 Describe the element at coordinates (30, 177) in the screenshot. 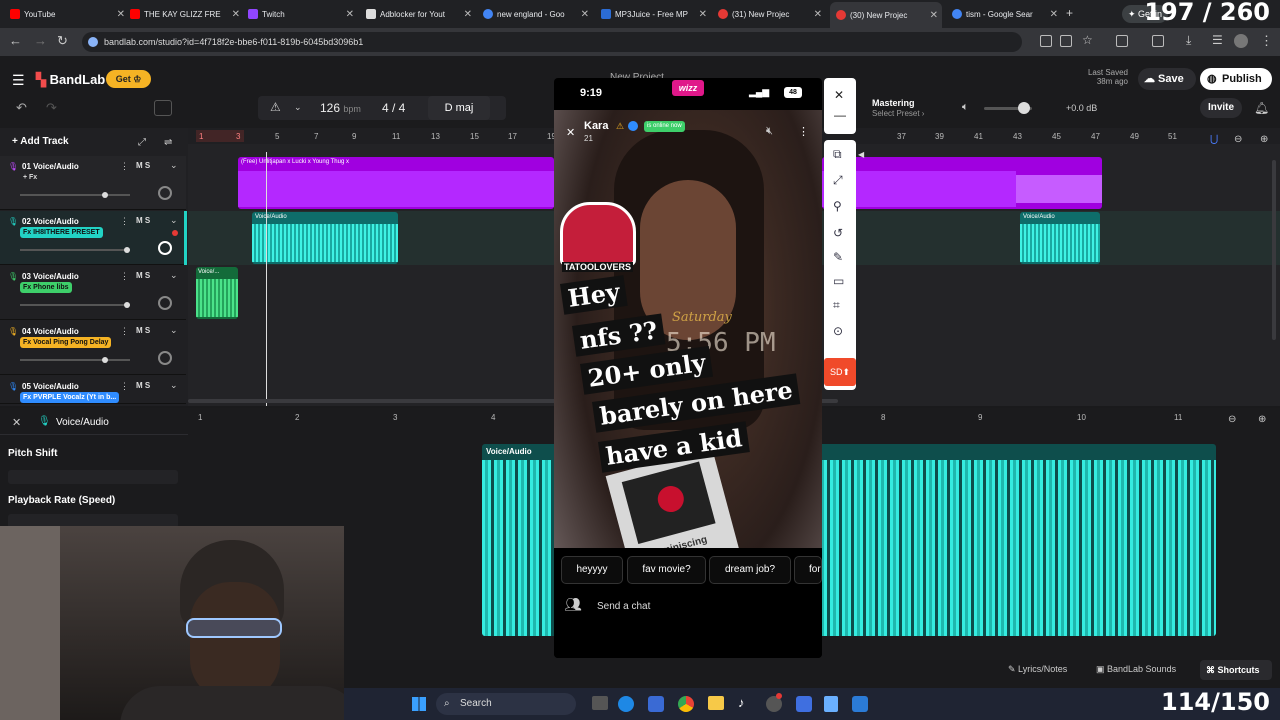

I see `fx-button: + Fx` at that location.